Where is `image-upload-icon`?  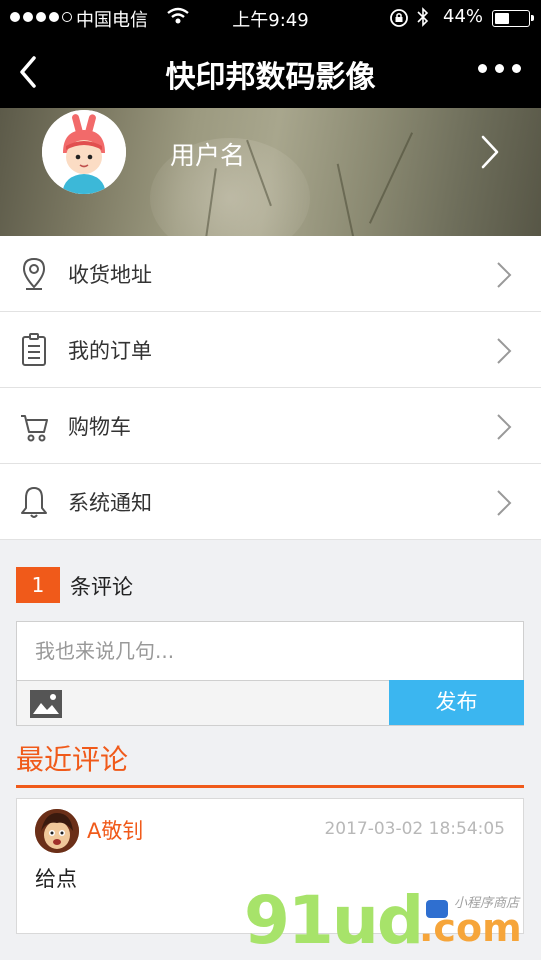 image-upload-icon is located at coordinates (46, 704).